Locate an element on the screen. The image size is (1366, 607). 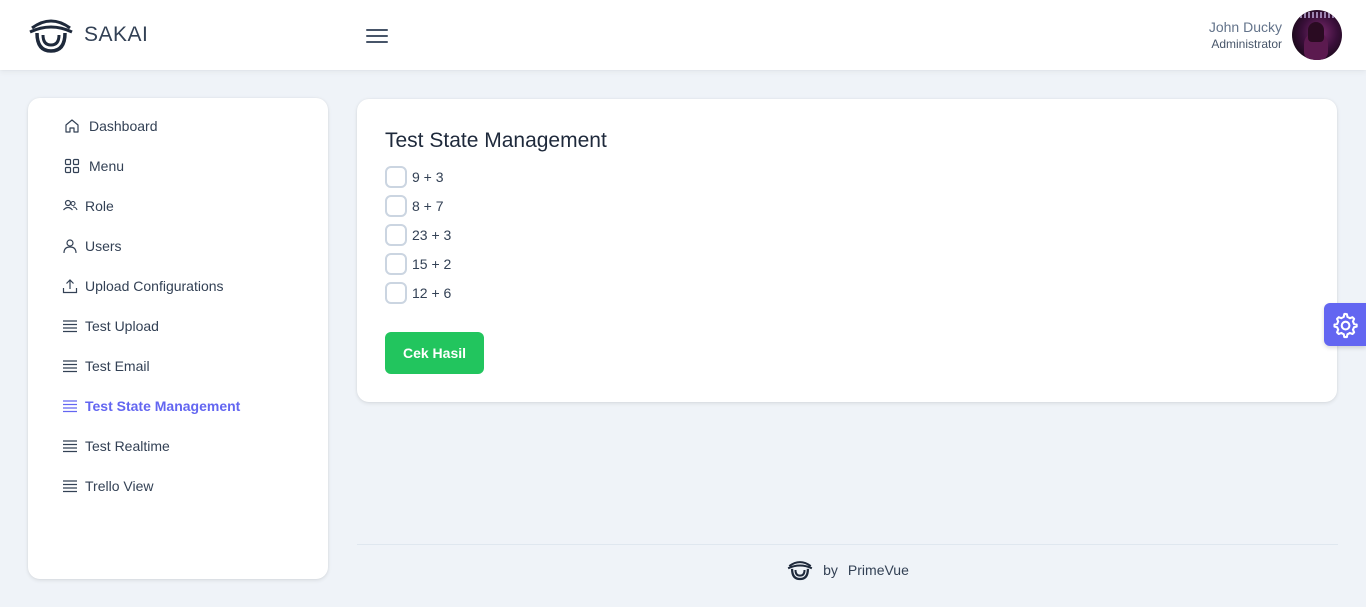
th-large-icon is located at coordinates (72, 166).